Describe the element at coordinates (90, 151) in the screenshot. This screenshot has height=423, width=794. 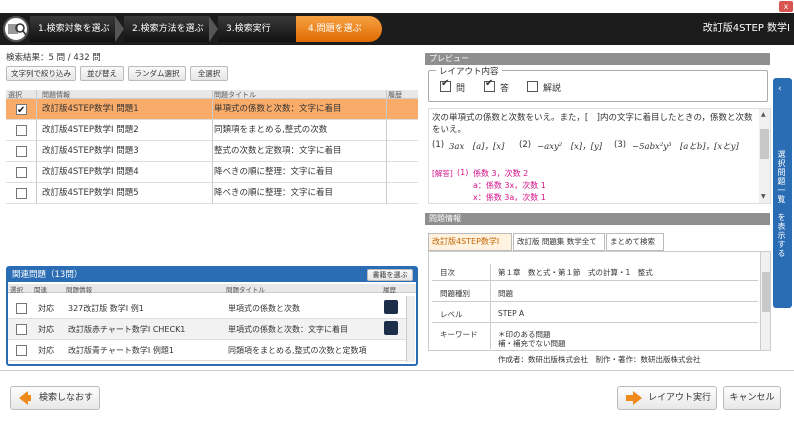
I see `row-info: 改訂版4STEP数学Ⅰ 問題3` at that location.